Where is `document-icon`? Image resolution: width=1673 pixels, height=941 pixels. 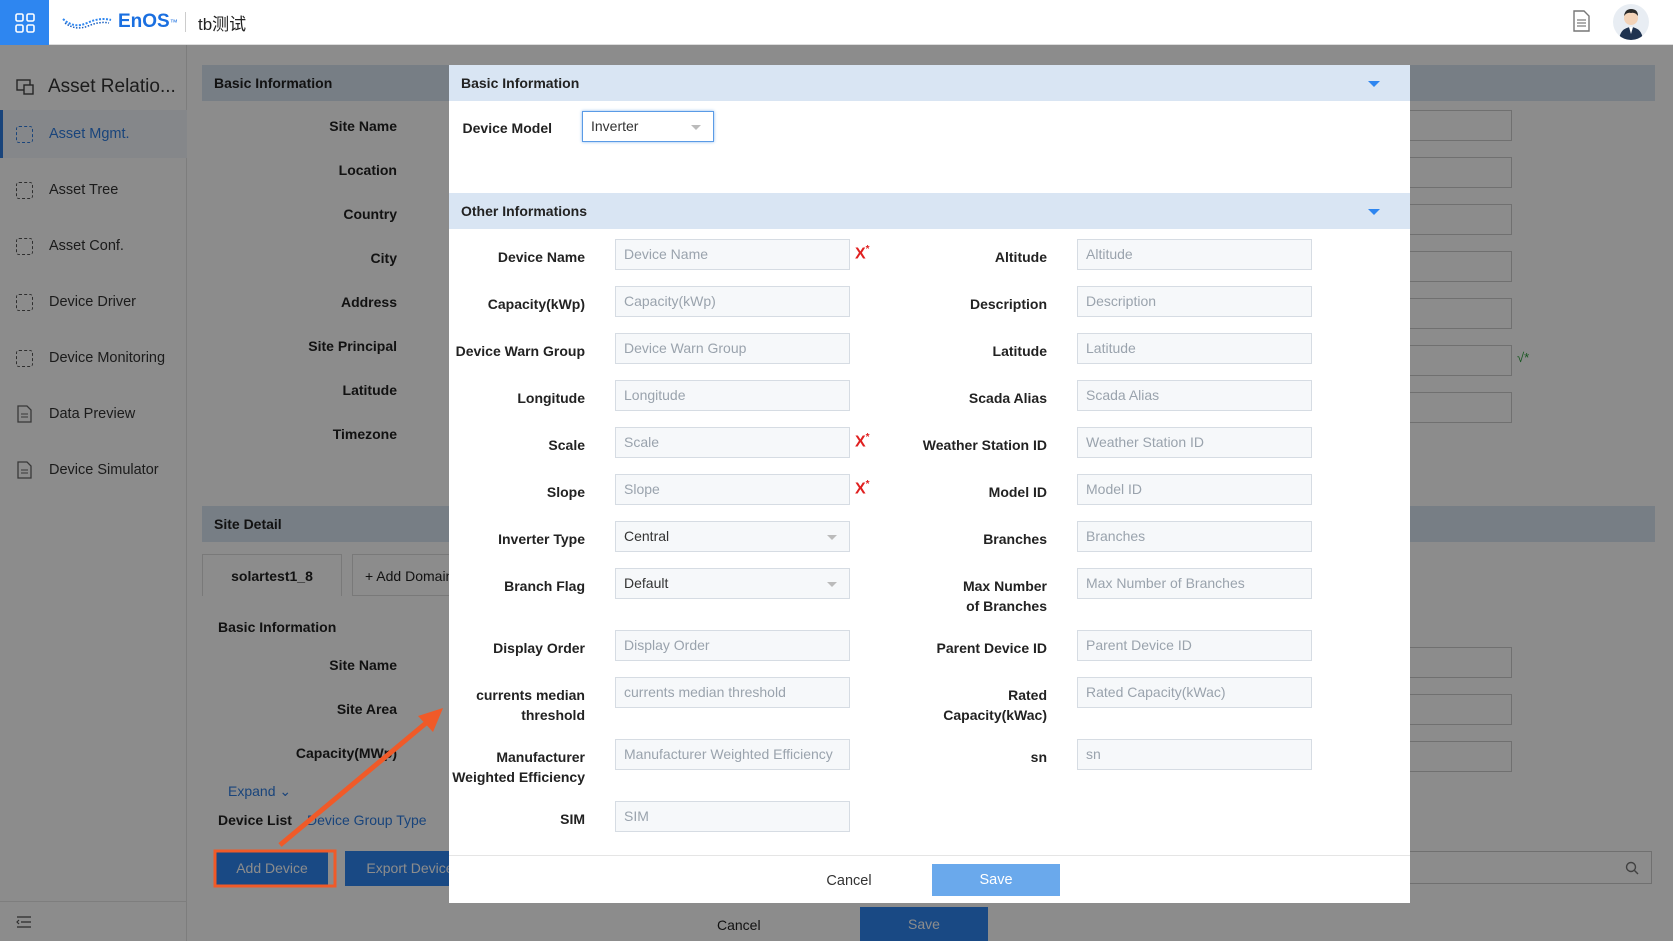
document-icon is located at coordinates (1581, 21).